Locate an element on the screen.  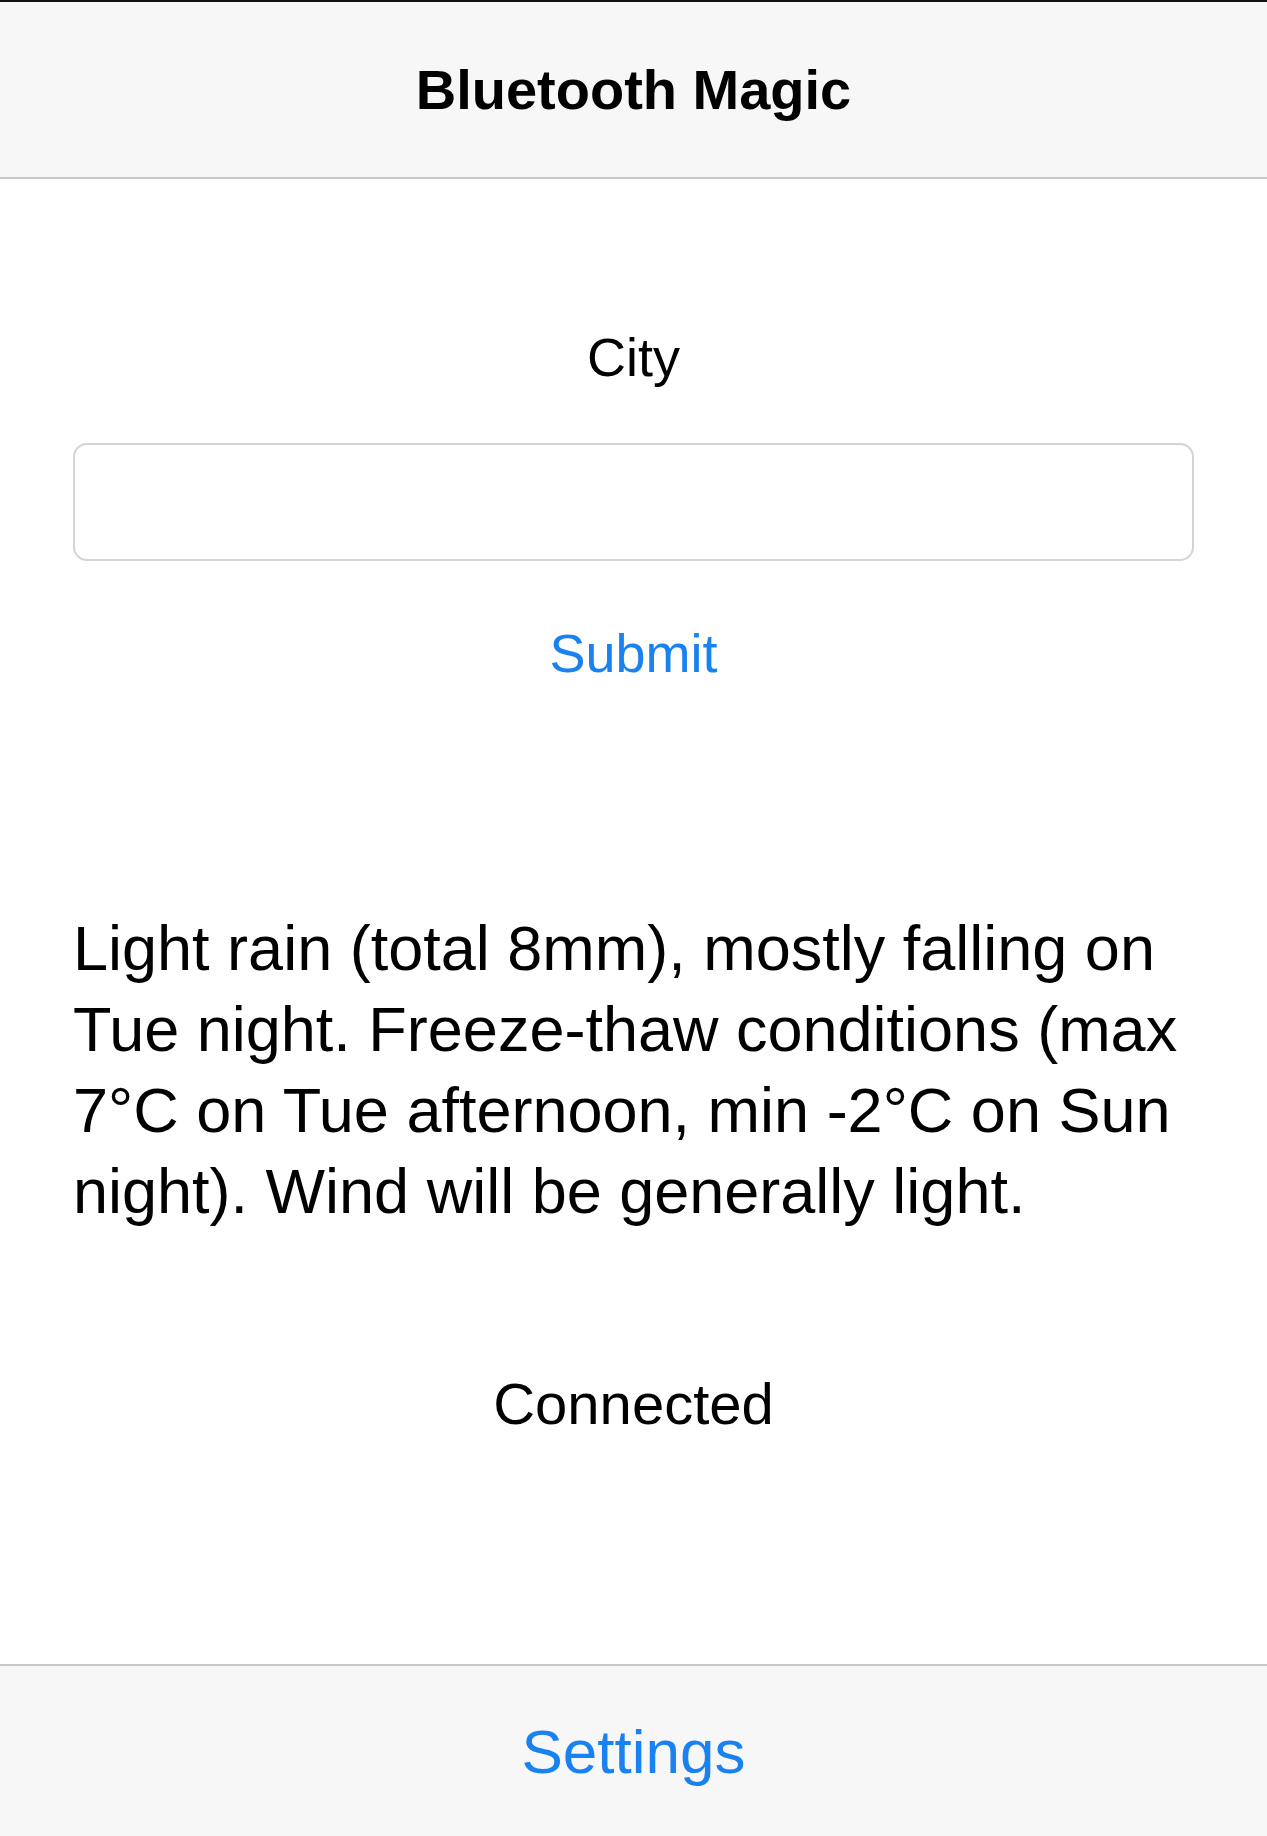
city-label: City is located at coordinates (633, 357).